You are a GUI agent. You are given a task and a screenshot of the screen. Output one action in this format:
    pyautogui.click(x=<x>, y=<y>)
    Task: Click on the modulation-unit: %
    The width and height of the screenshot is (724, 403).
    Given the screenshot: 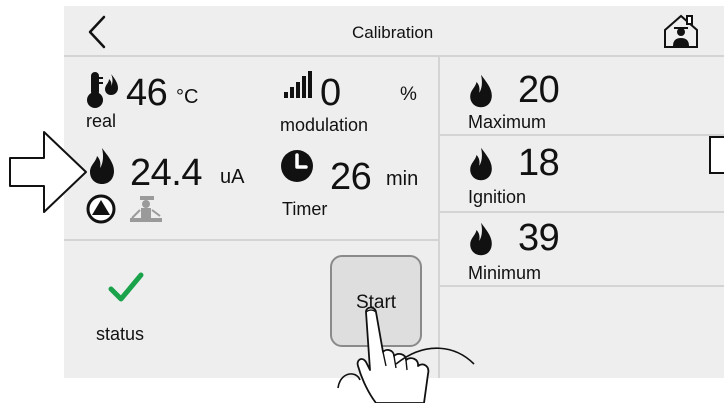 What is the action you would take?
    pyautogui.click(x=408, y=94)
    